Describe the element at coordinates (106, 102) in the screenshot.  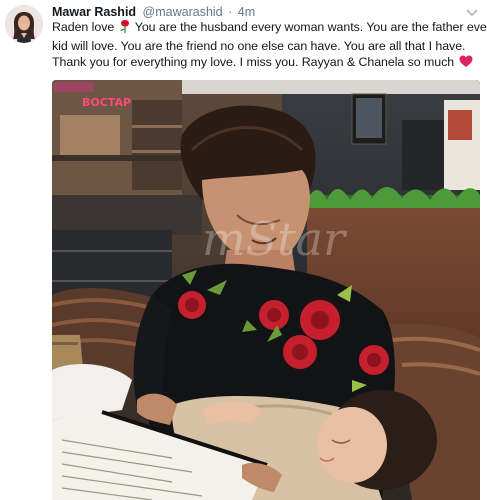
I see `neon-sign-text: BOCTAP` at that location.